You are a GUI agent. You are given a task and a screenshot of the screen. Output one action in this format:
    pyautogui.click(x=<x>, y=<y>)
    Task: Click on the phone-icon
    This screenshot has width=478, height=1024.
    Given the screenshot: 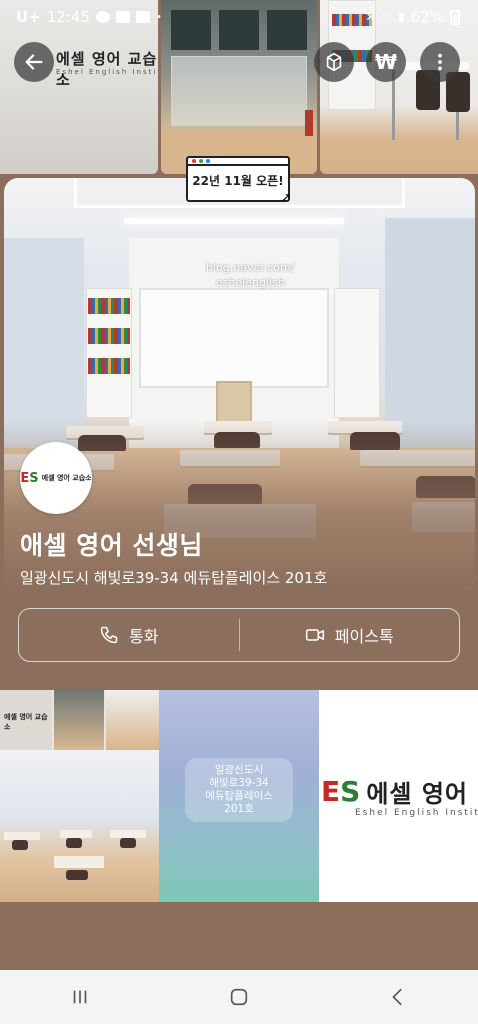 What is the action you would take?
    pyautogui.click(x=109, y=635)
    